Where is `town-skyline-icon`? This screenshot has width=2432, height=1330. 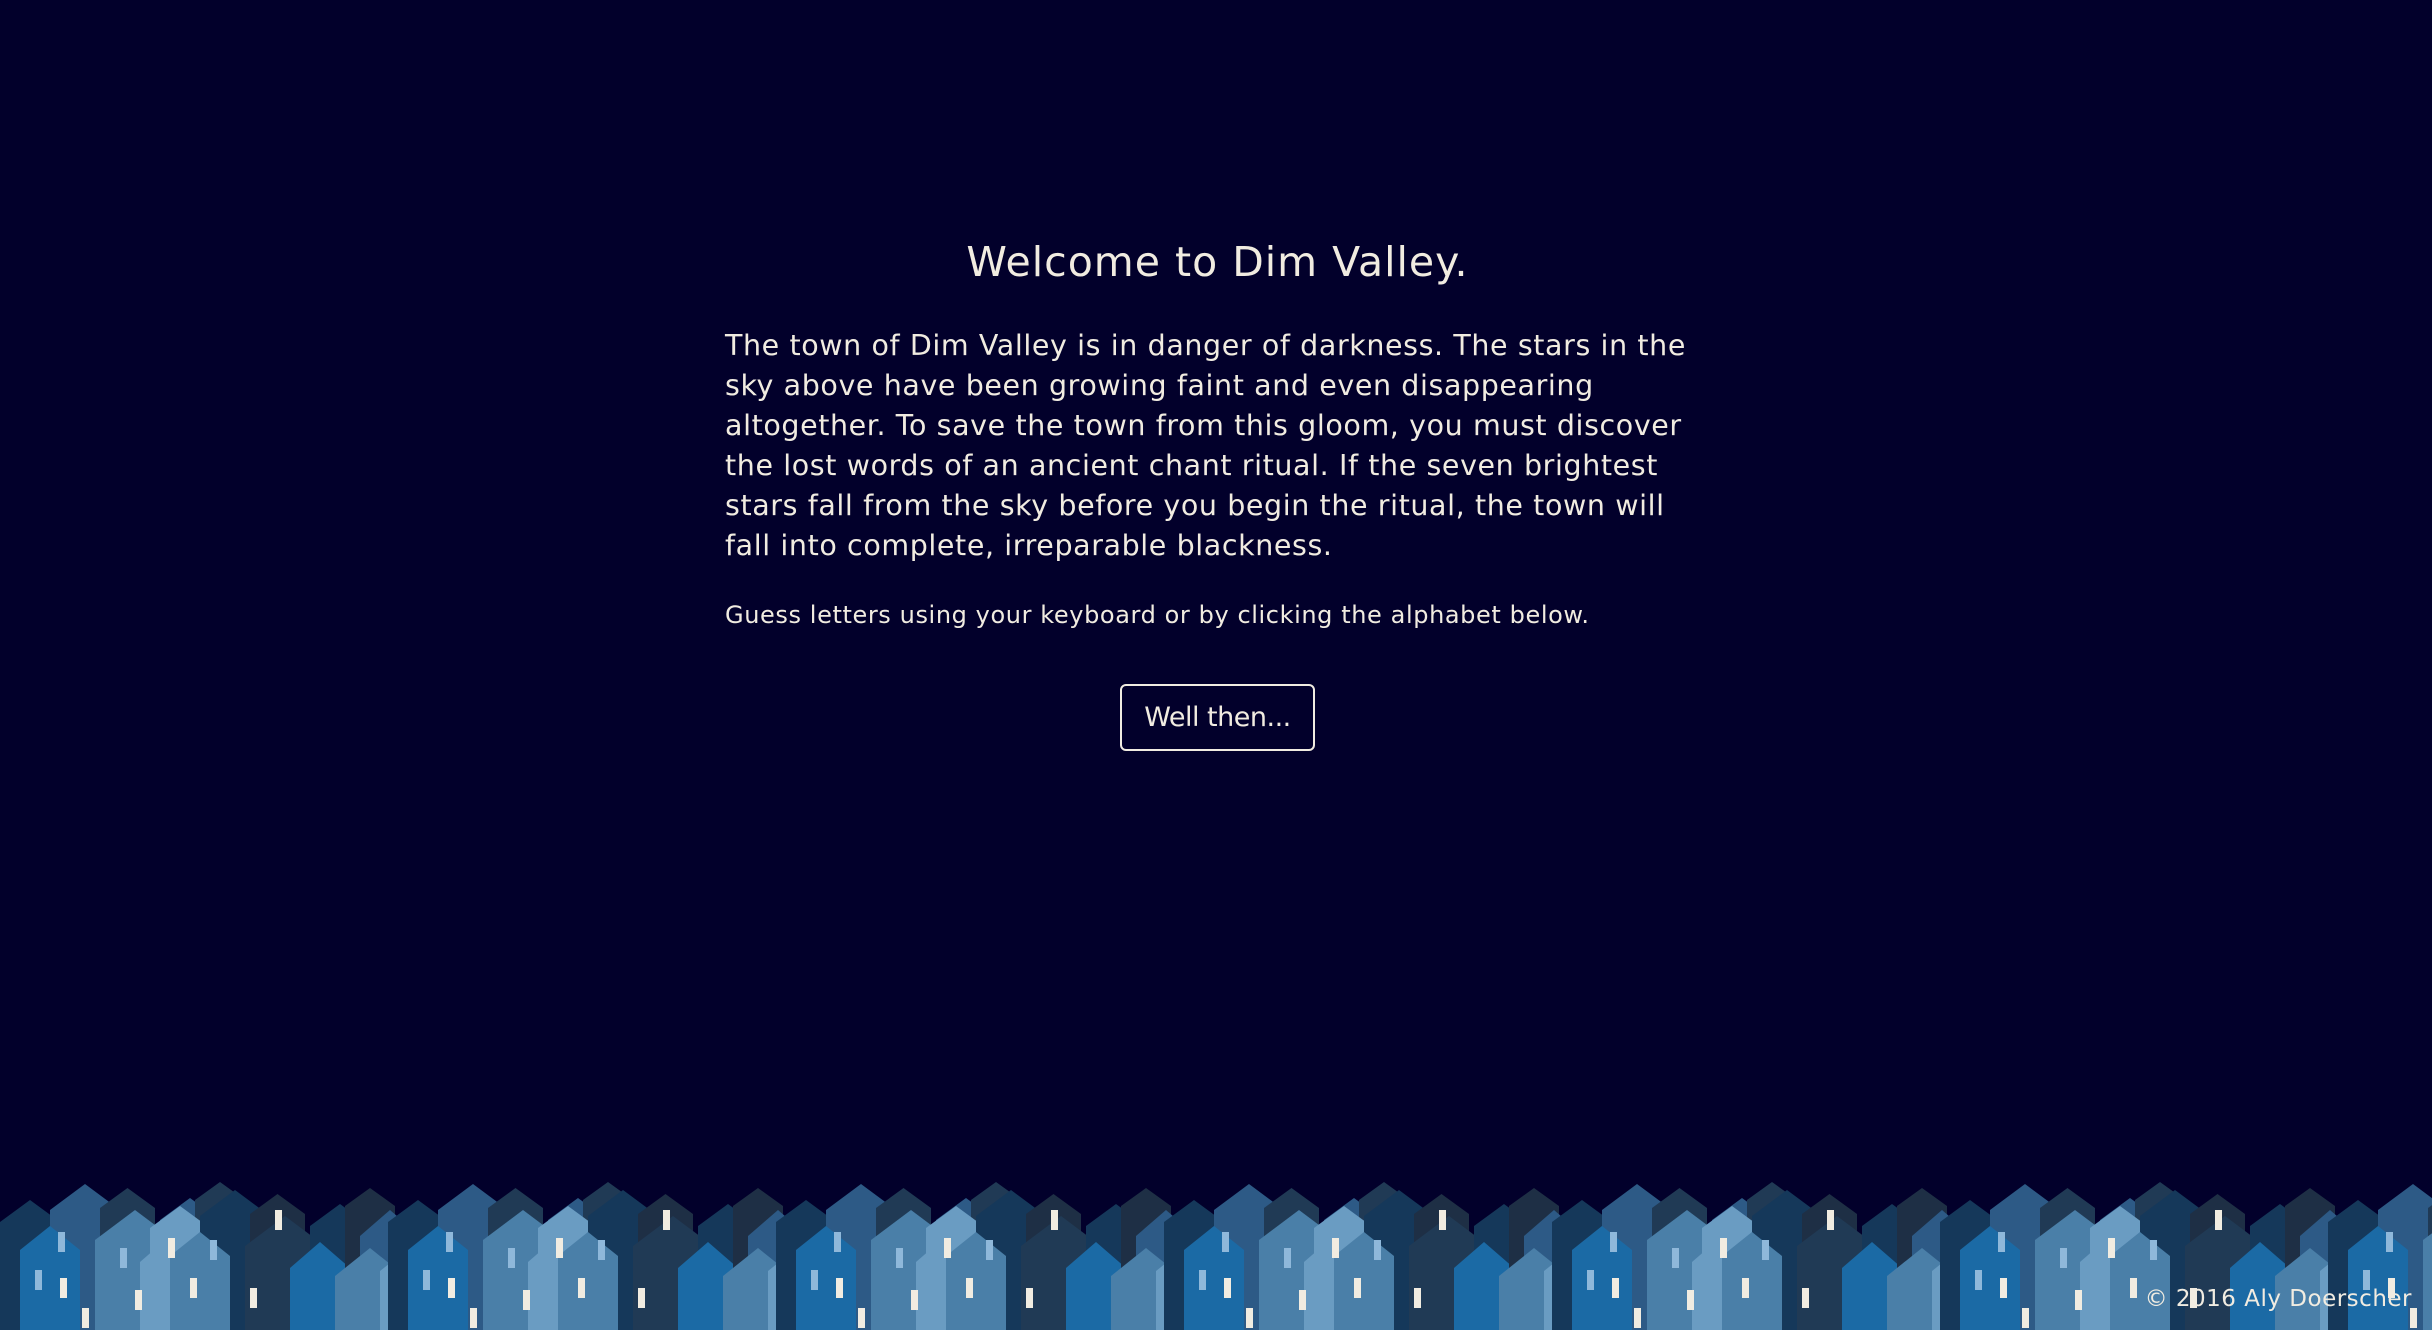 town-skyline-icon is located at coordinates (1216, 1256).